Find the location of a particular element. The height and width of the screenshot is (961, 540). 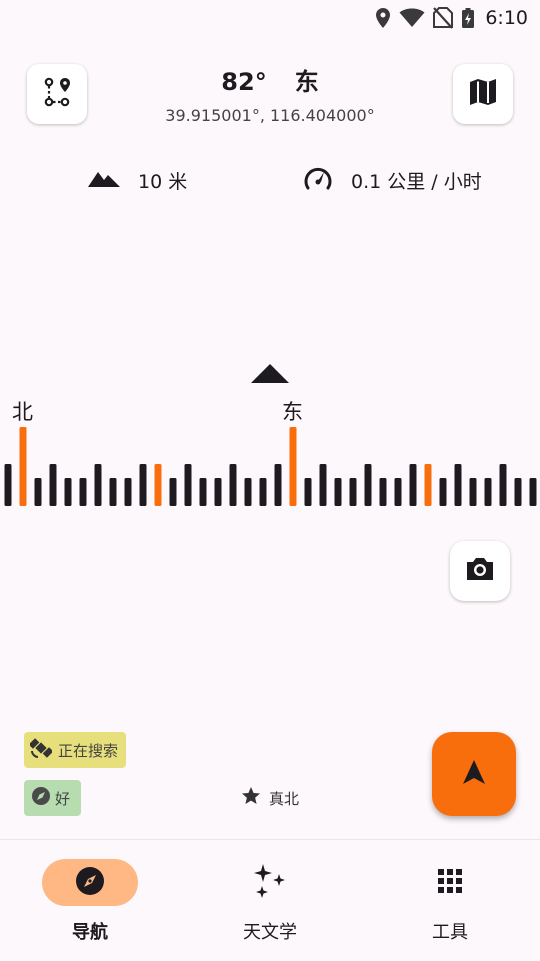

true-north-indicator: 真北 is located at coordinates (270, 798).